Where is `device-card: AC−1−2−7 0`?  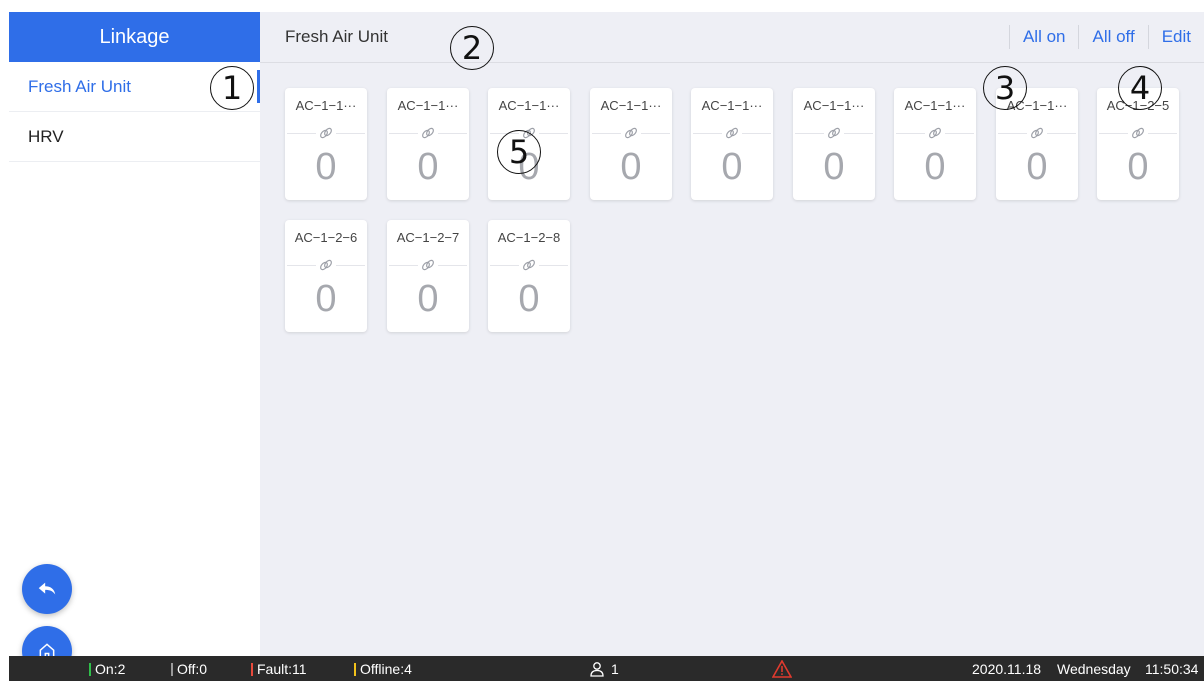
device-card: AC−1−2−7 0 is located at coordinates (428, 276).